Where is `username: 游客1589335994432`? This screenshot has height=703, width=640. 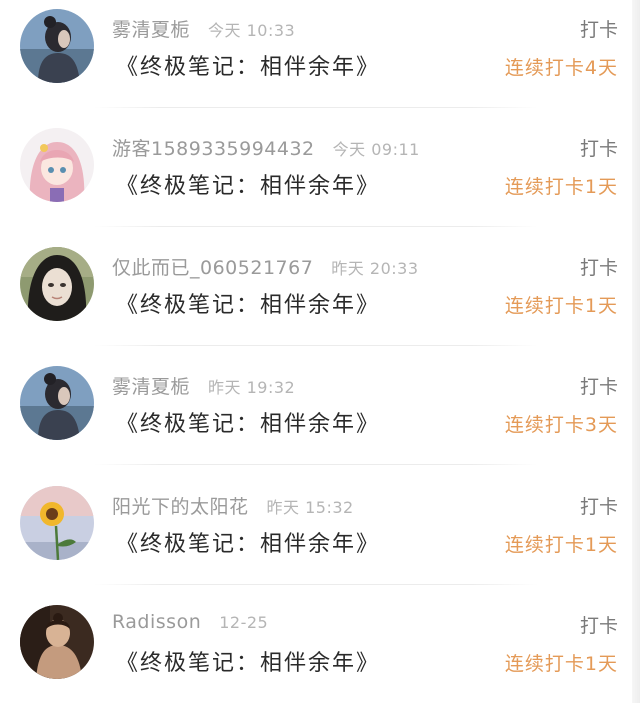 username: 游客1589335994432 is located at coordinates (213, 147).